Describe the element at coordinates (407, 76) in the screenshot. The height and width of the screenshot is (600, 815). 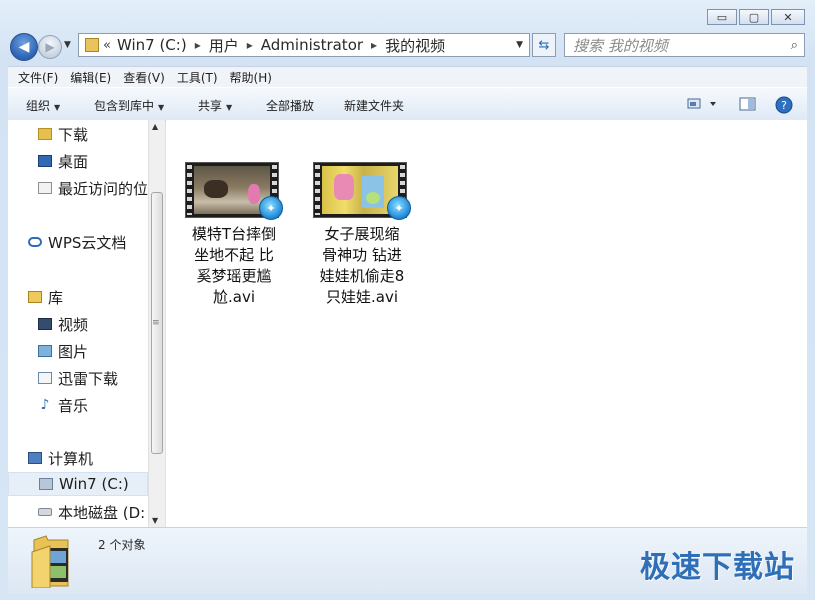
I see `menu-bar: 文件(F) 编辑(E) 查看(V) 工具(T) 帮助(H)` at that location.